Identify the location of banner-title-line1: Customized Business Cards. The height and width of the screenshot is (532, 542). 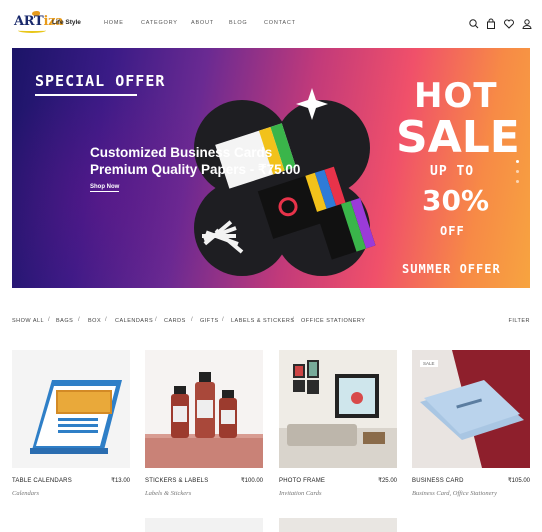
(181, 152).